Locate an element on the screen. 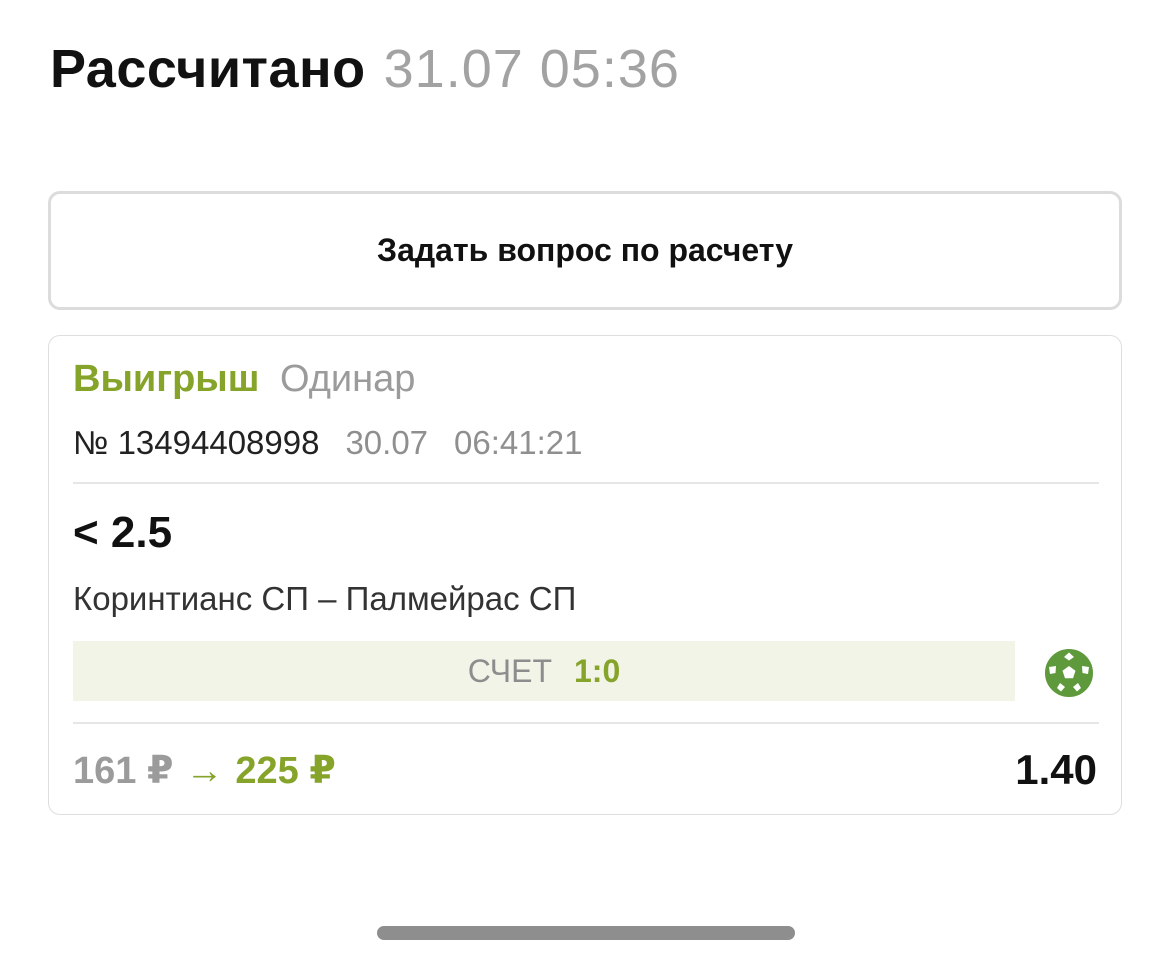 The height and width of the screenshot is (965, 1170). stake-amount: 161 ₽ is located at coordinates (123, 771).